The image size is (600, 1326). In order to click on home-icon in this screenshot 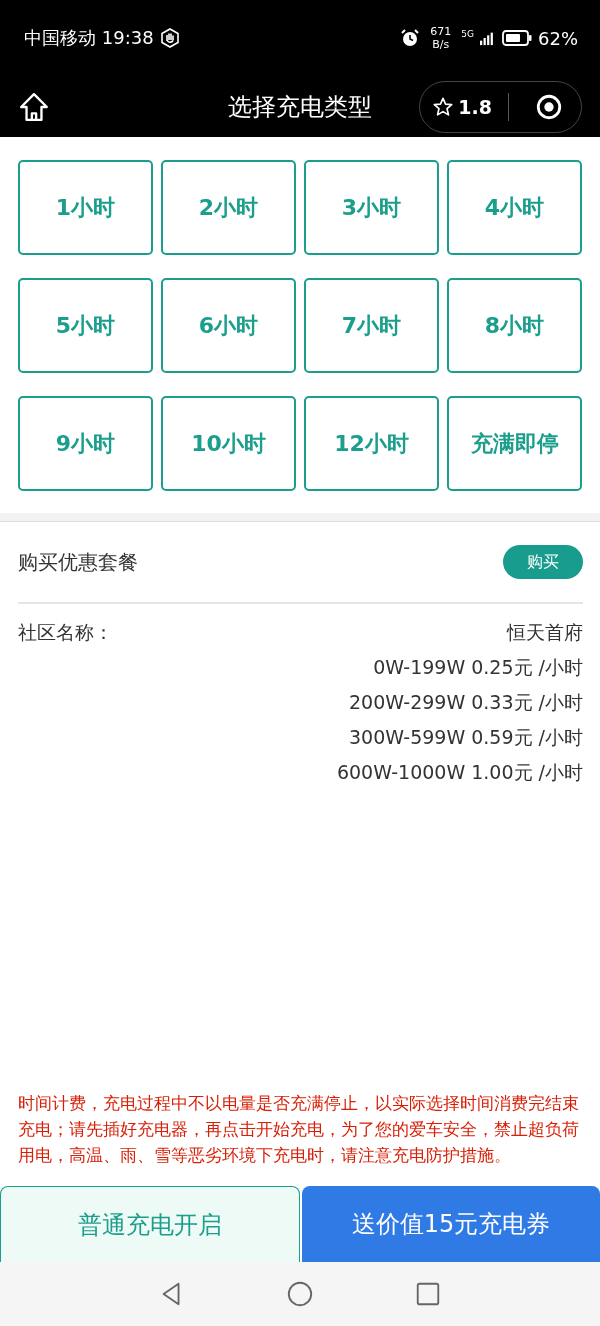, I will do `click(34, 106)`.